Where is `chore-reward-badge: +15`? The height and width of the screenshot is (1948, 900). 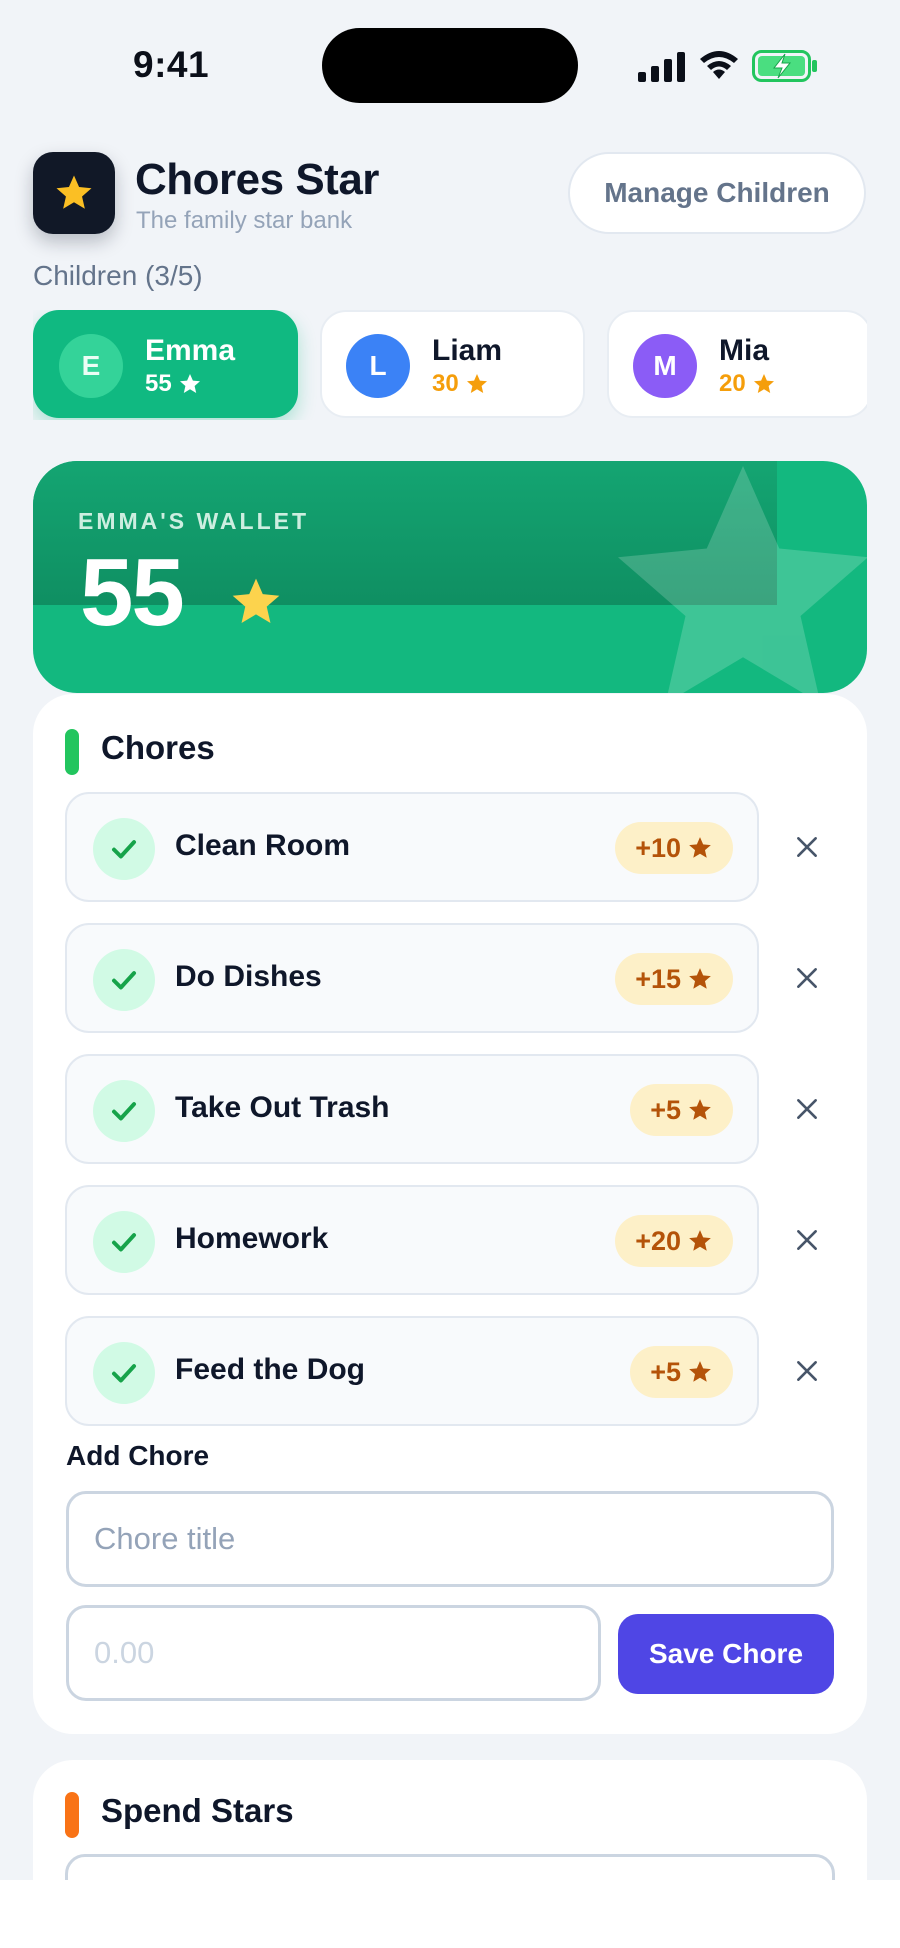 chore-reward-badge: +15 is located at coordinates (674, 979).